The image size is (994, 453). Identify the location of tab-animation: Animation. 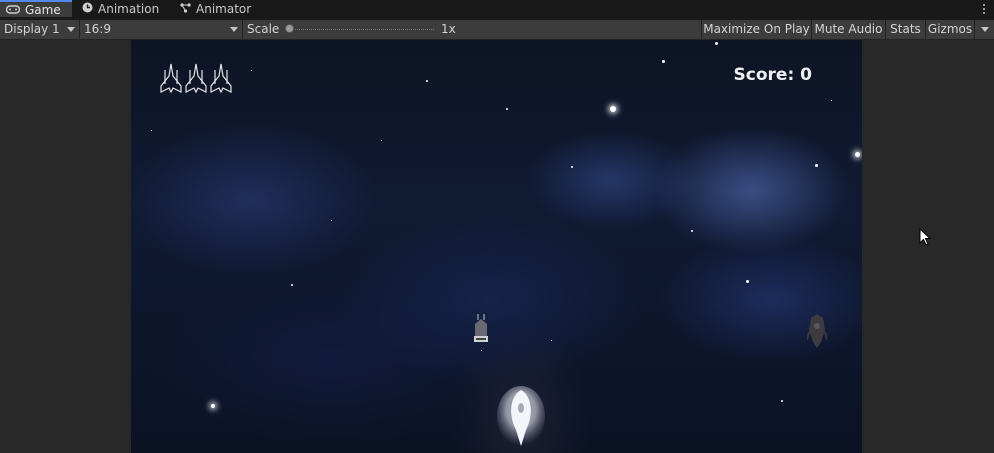
(120, 9).